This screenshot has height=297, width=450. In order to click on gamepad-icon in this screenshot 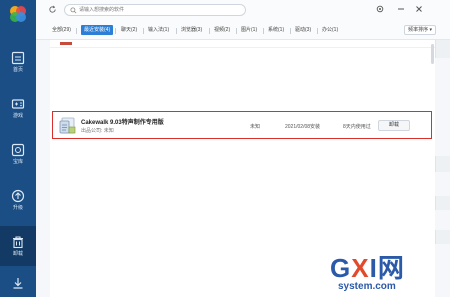, I will do `click(18, 104)`.